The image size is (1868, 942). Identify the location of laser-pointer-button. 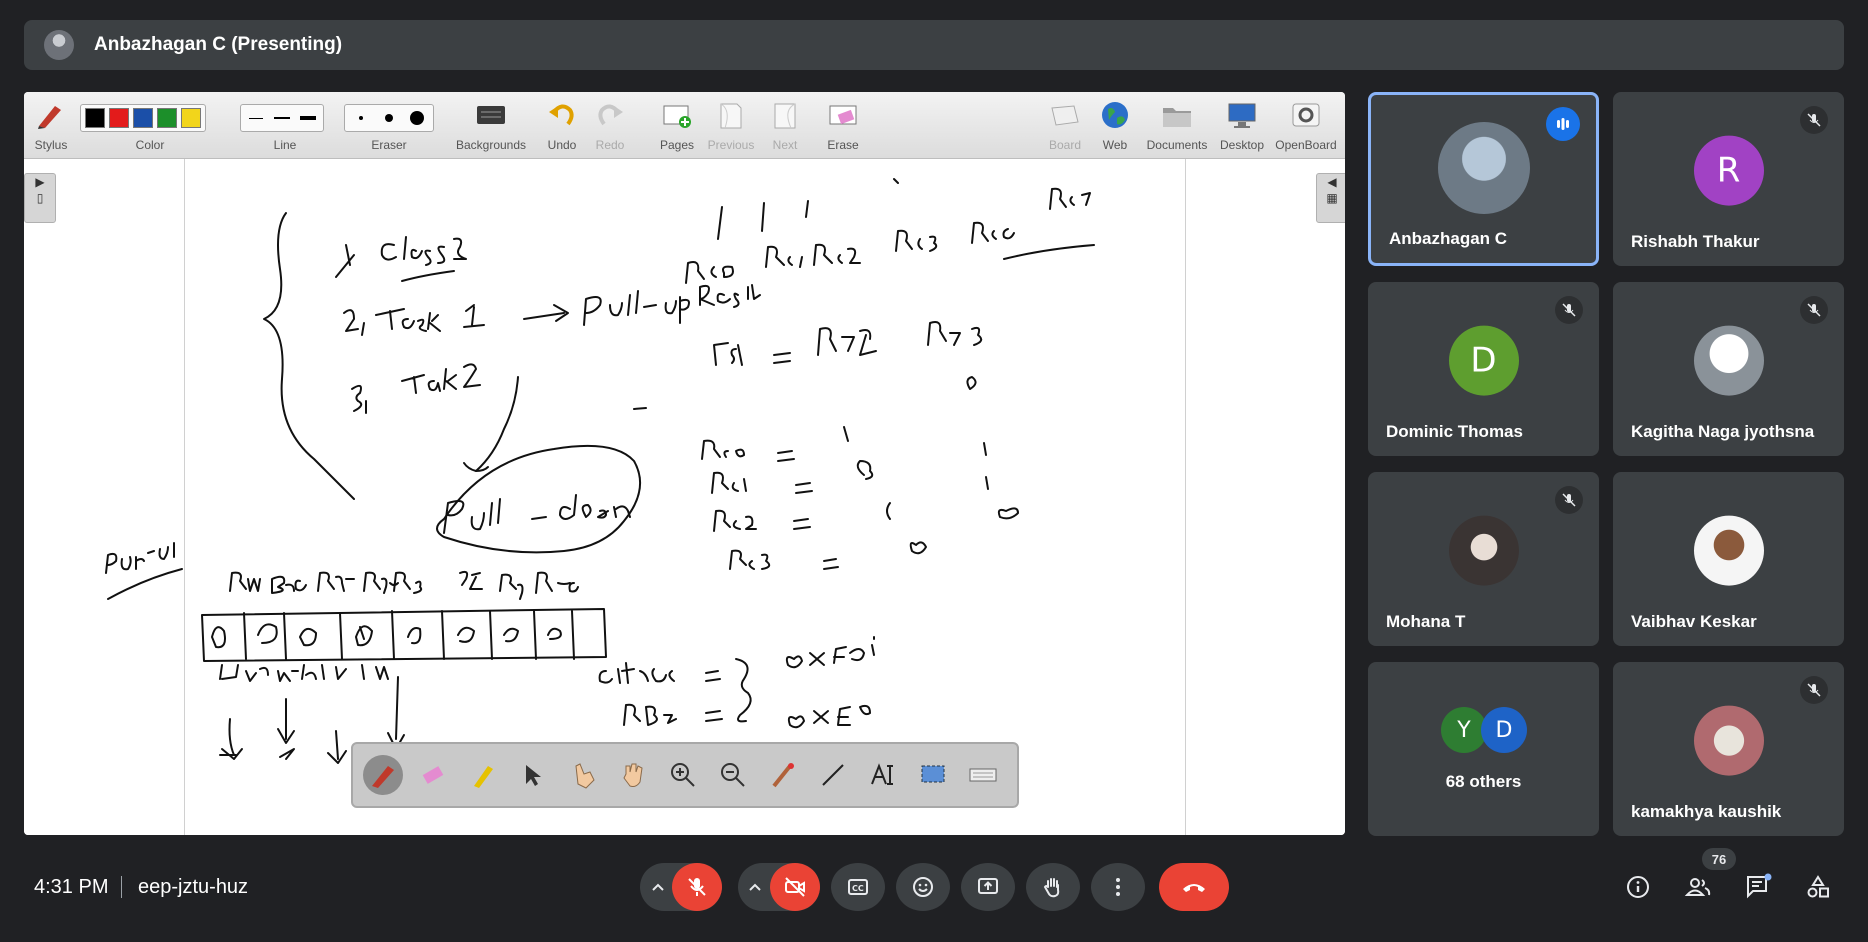
(783, 775).